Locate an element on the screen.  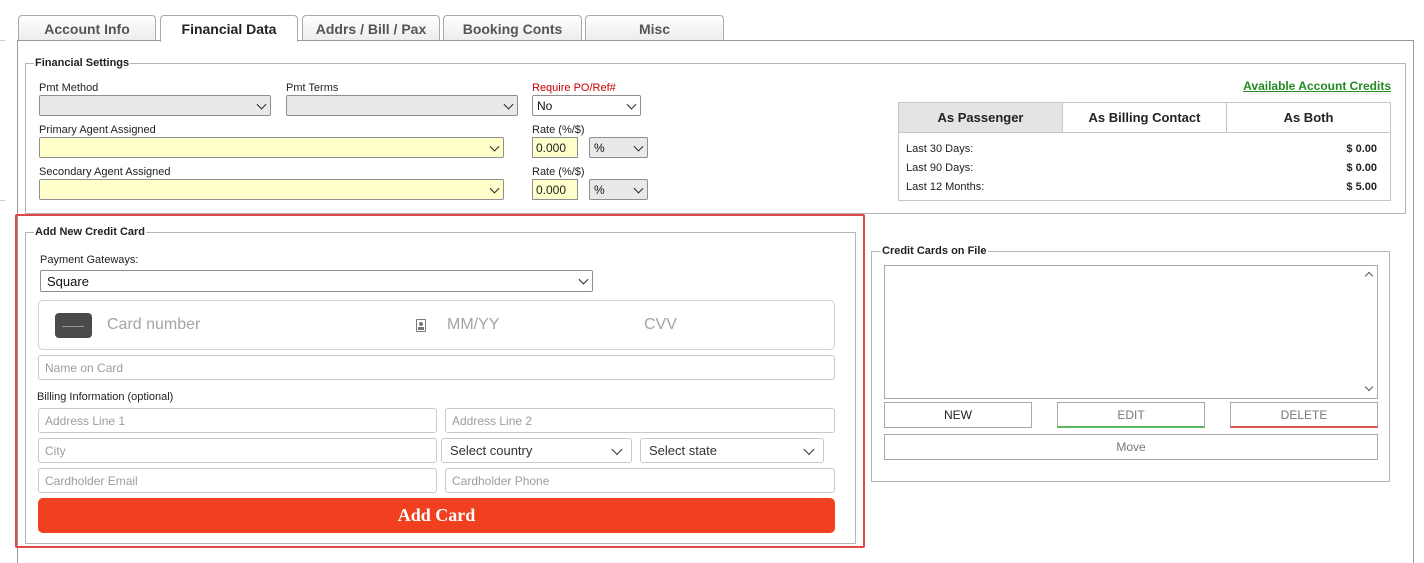
financial-settings-legend: Financial Settings is located at coordinates (82, 63).